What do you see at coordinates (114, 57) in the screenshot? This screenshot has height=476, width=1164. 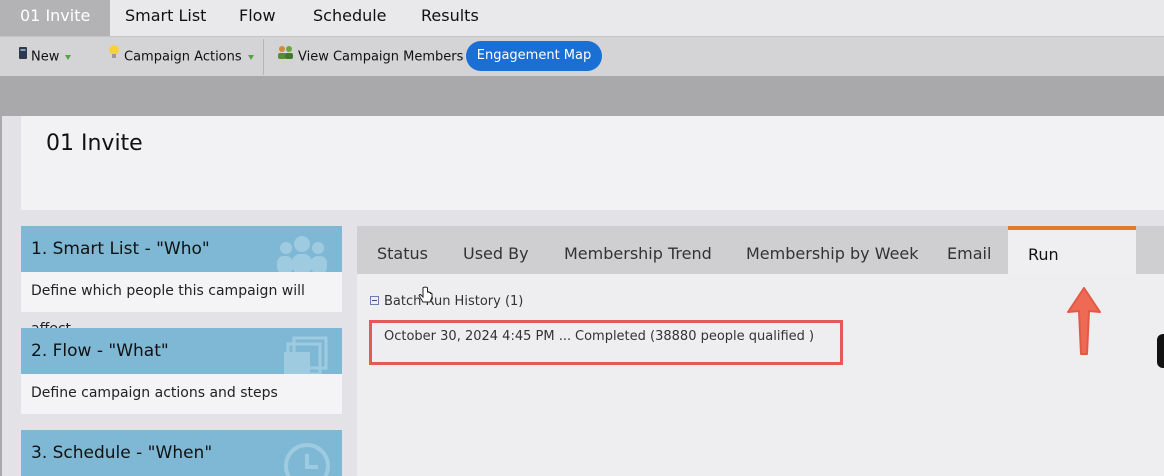 I see `lightbulb-icon` at bounding box center [114, 57].